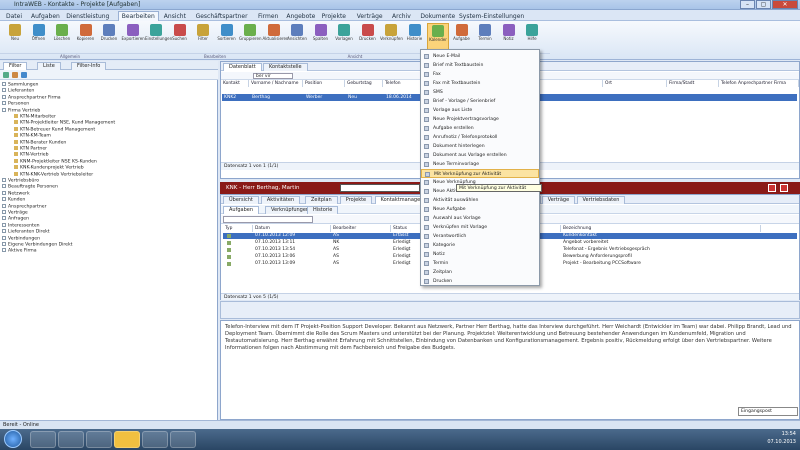  I want to click on detail-tab: Übersicht, so click(241, 200).